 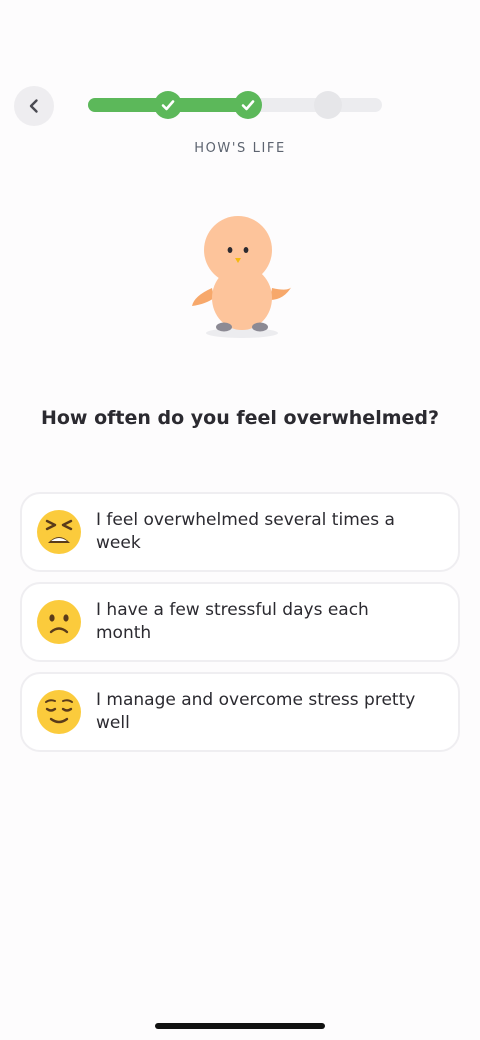 I want to click on option-label: I have a few stressful days each month, so click(x=232, y=621).